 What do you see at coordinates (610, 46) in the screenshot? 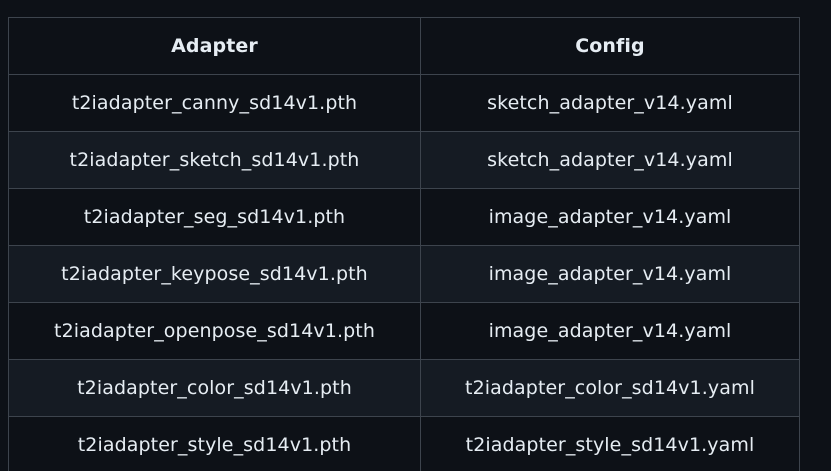
I see `header-config: Config` at bounding box center [610, 46].